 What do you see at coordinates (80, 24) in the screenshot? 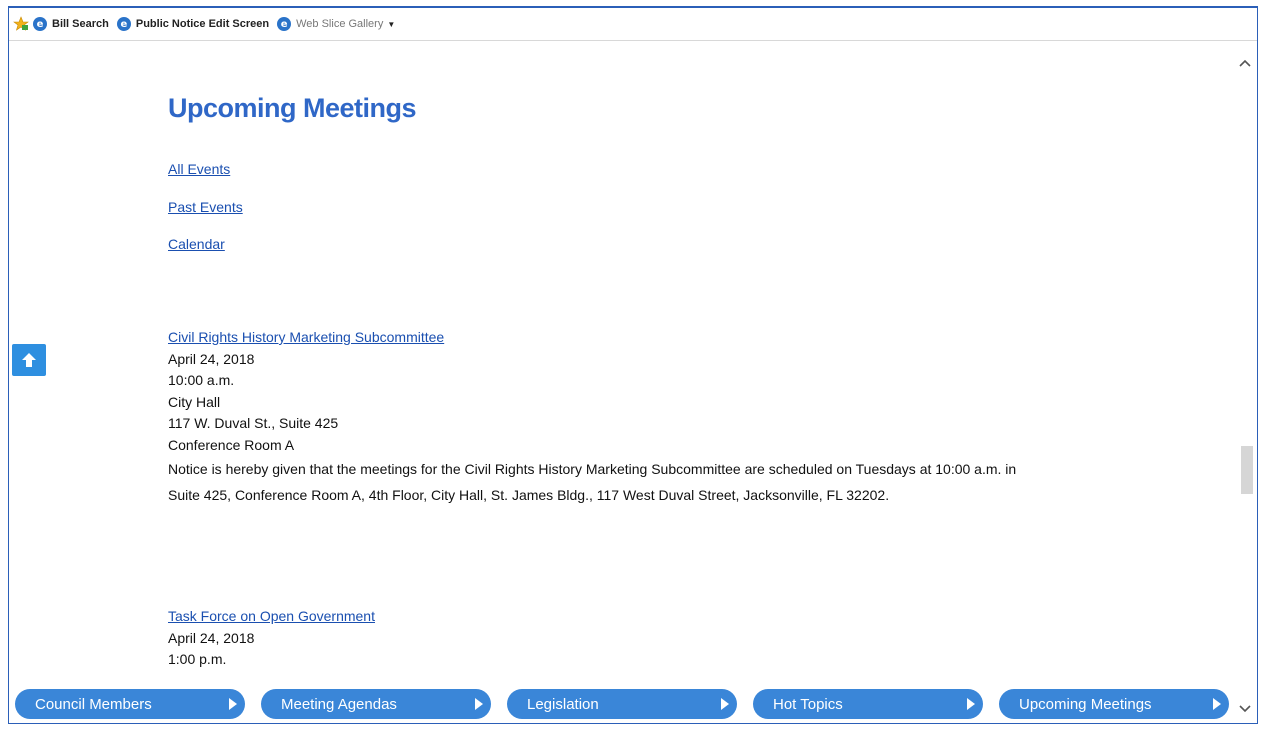
I see `favorite-label: Bill Search` at bounding box center [80, 24].